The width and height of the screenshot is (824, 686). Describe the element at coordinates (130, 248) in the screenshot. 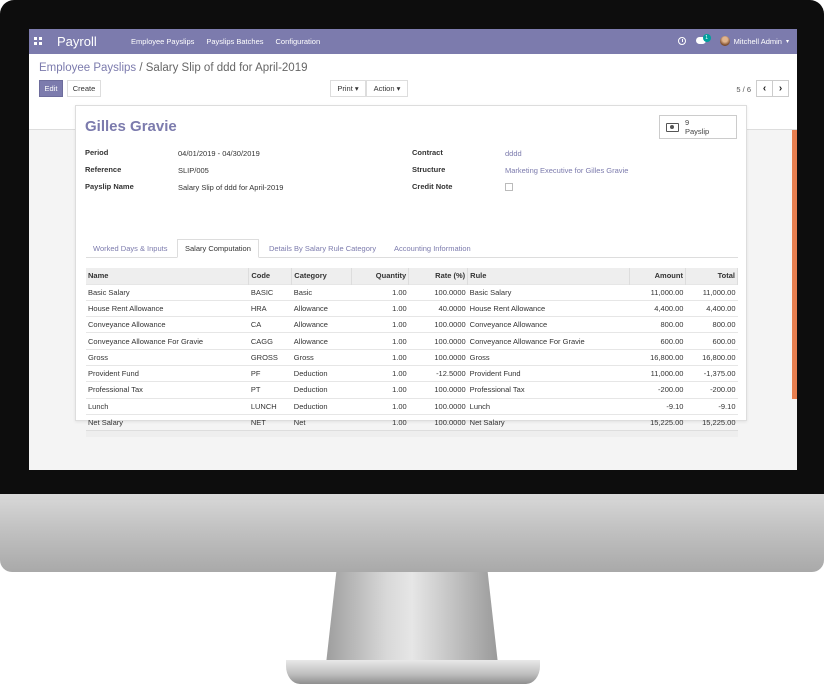

I see `tab-worked-days: Worked Days & Inputs` at that location.